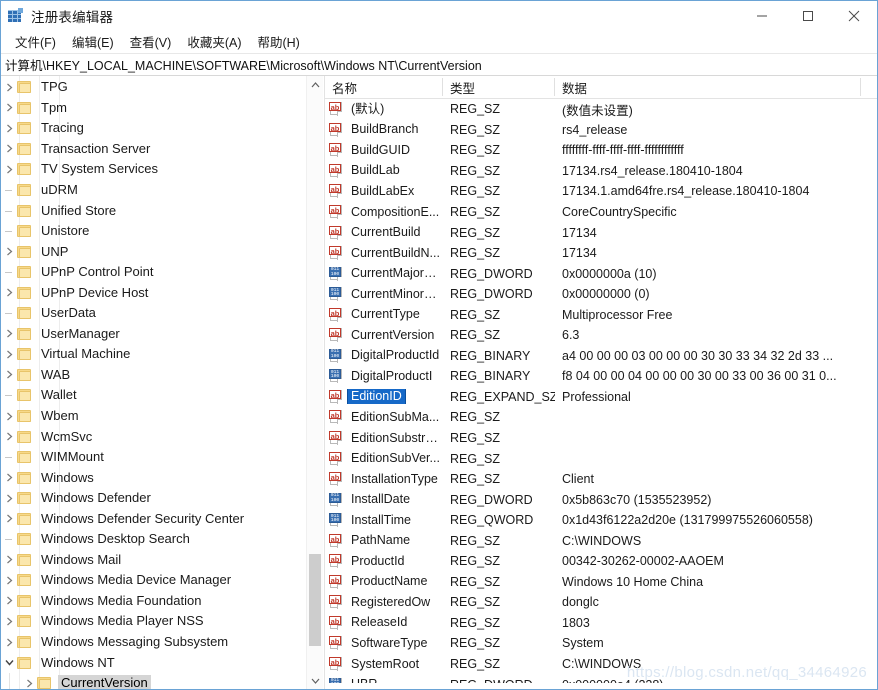  What do you see at coordinates (154, 477) in the screenshot?
I see `tree-item-19: Windows` at bounding box center [154, 477].